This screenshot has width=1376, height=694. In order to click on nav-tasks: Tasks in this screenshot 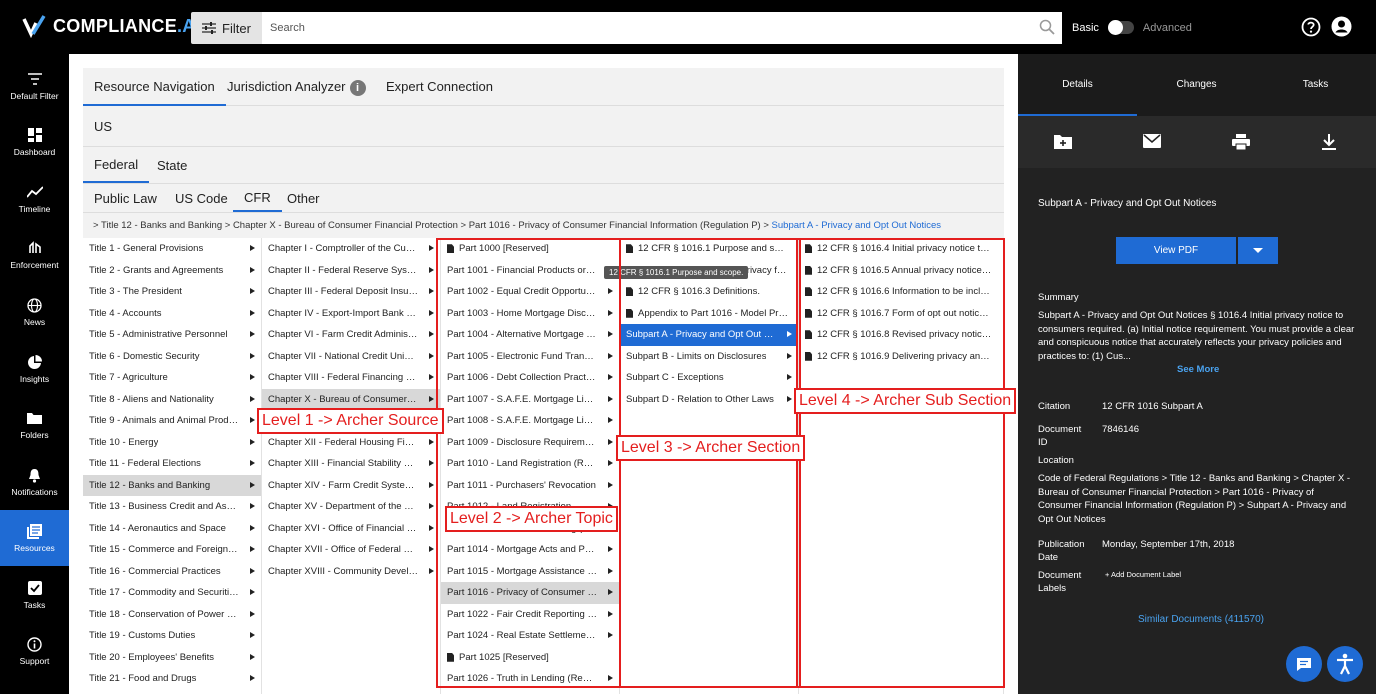, I will do `click(34, 595)`.